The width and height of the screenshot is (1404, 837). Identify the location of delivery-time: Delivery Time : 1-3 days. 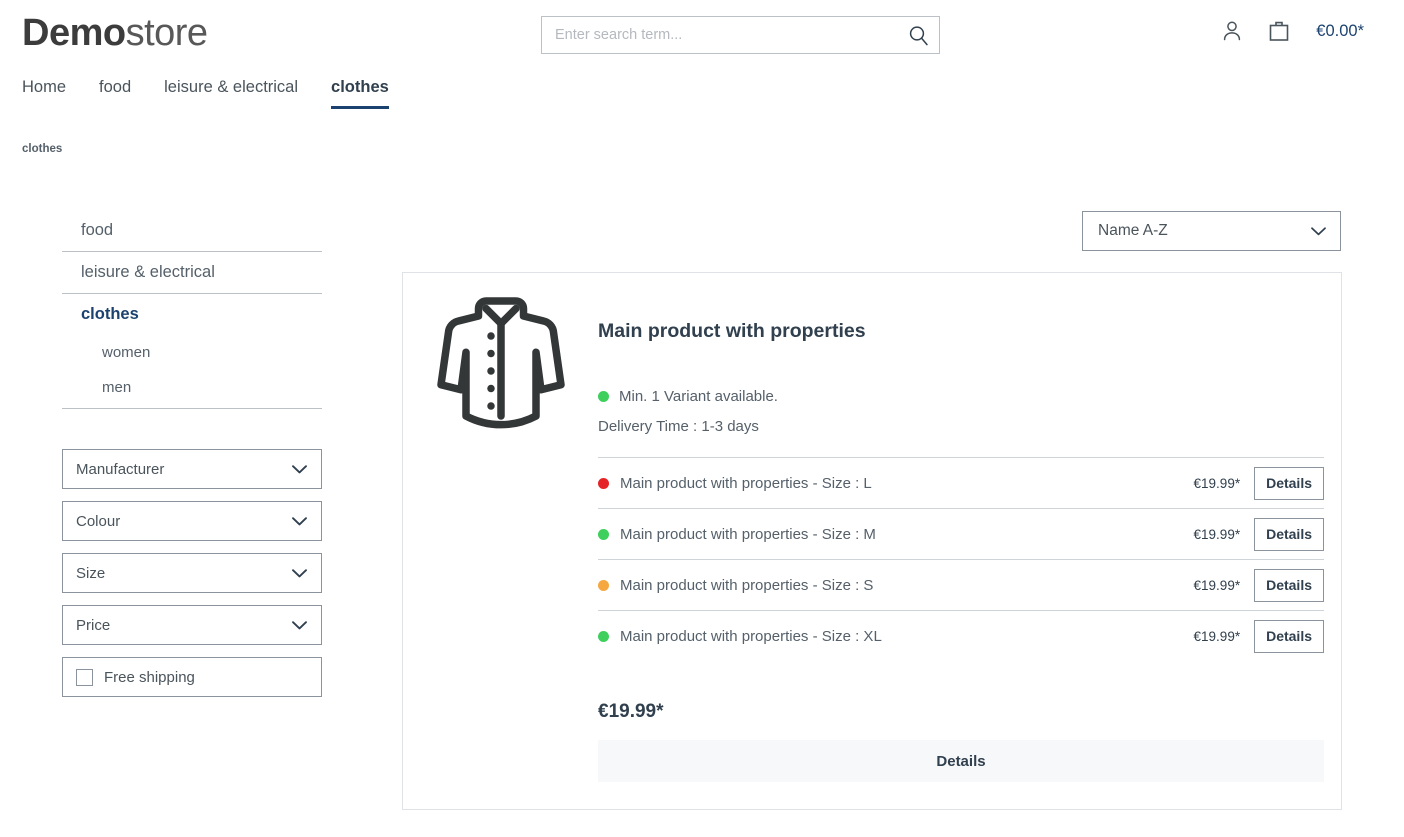
(678, 426).